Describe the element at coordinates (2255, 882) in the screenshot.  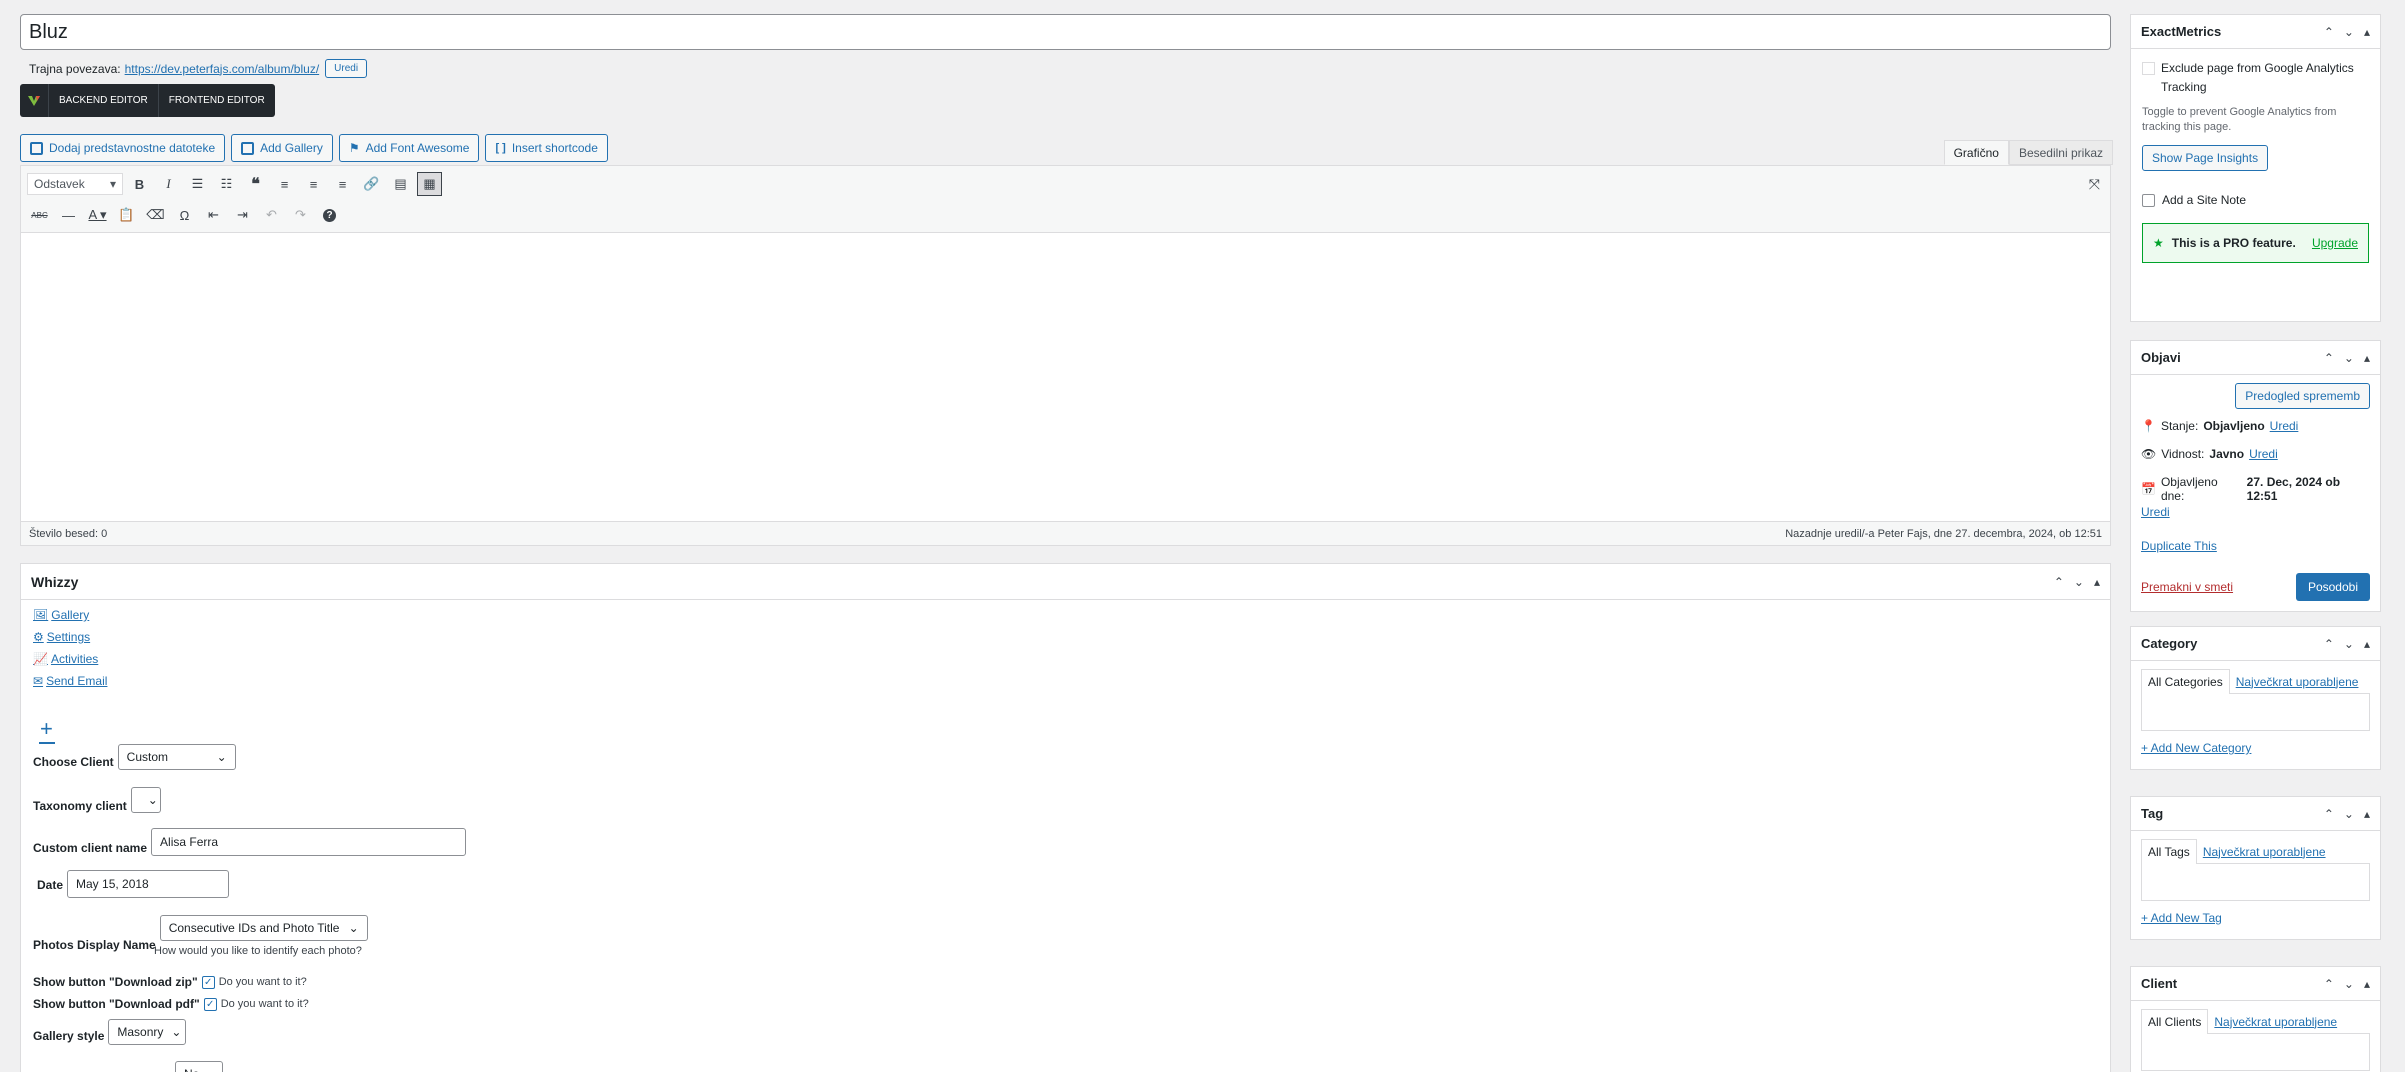
I see `tag-list` at that location.